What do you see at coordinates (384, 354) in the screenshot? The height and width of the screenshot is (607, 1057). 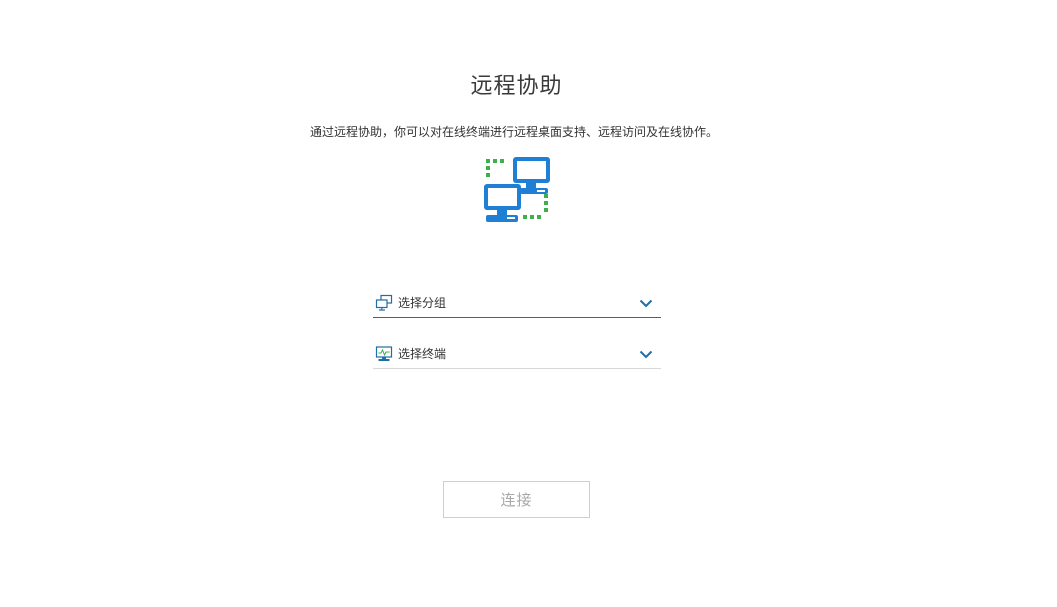 I see `monitor-icon` at bounding box center [384, 354].